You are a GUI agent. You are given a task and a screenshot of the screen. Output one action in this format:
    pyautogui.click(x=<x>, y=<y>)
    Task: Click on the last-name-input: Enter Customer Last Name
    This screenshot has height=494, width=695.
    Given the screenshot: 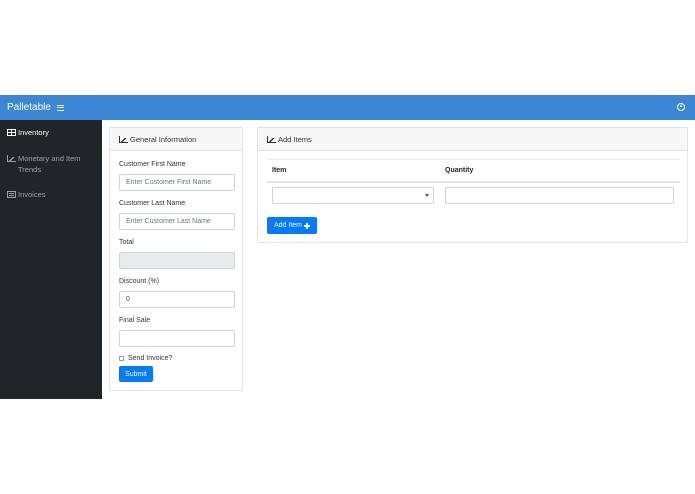 What is the action you would take?
    pyautogui.click(x=177, y=221)
    